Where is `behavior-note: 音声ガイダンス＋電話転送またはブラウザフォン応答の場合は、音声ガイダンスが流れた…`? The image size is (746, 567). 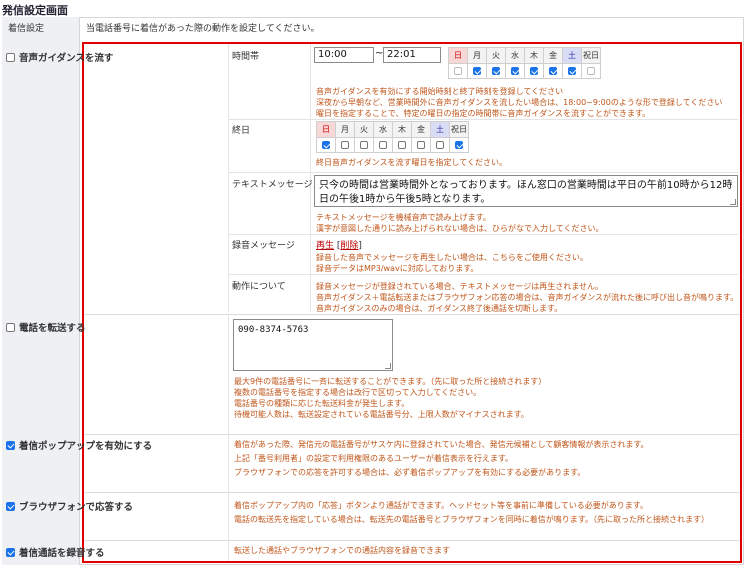
behavior-note: 音声ガイダンス＋電話転送またはブラウザフォン応答の場合は、音声ガイダンスが流れた… is located at coordinates (527, 297).